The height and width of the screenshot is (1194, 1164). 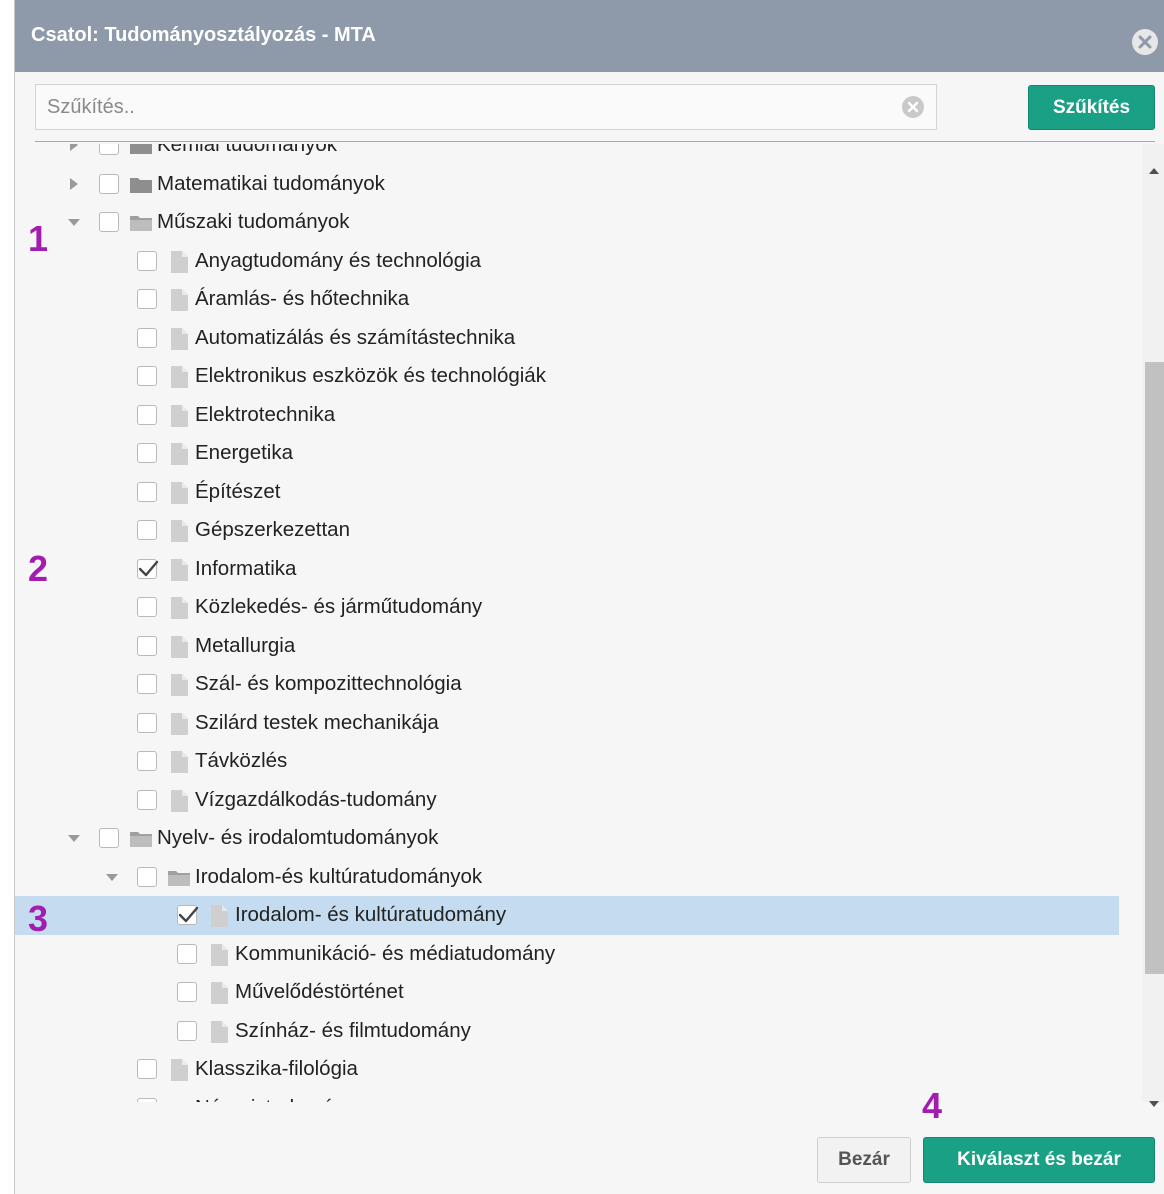 What do you see at coordinates (203, 35) in the screenshot?
I see `dialog-title: Csatol: Tudományosztályozás - MTA` at bounding box center [203, 35].